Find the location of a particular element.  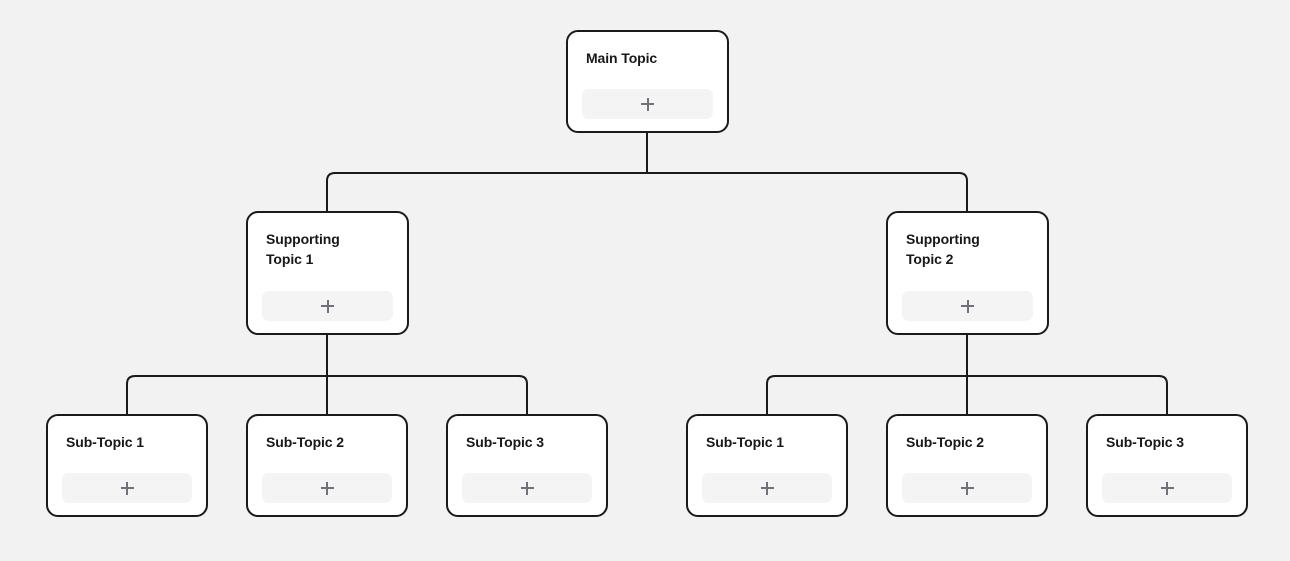

node-left-sub-topic-2: Sub-Topic 2 is located at coordinates (327, 465).